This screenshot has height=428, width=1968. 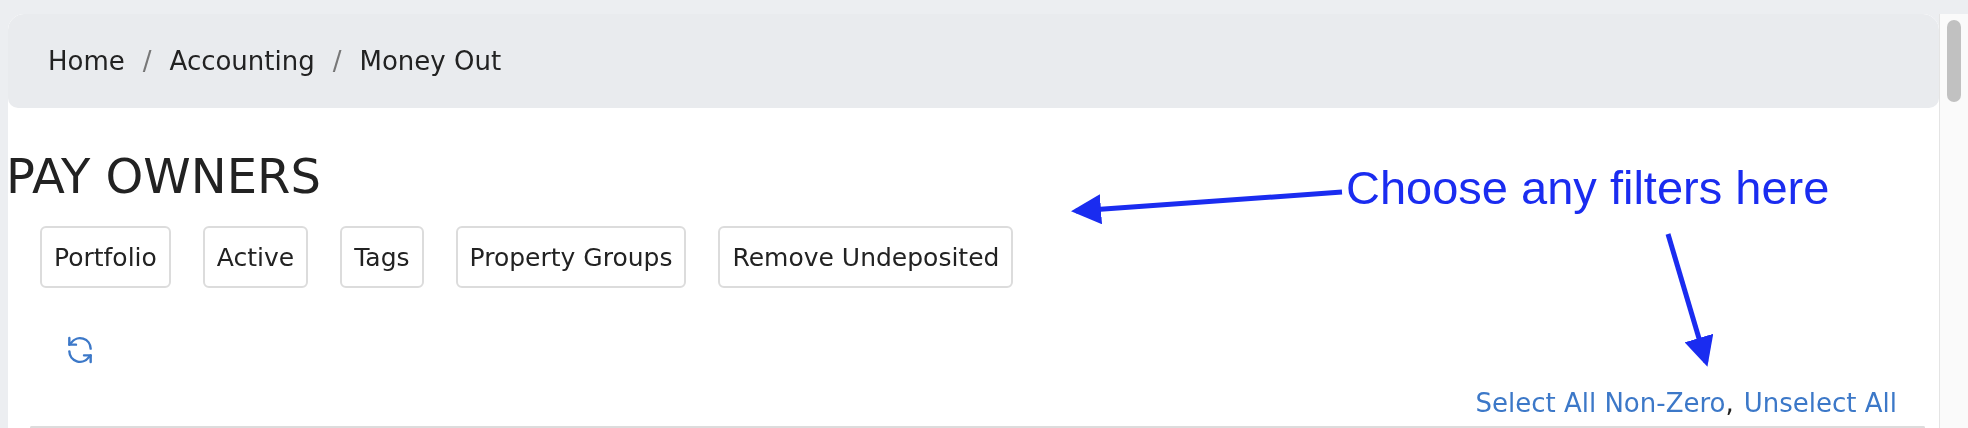 I want to click on filter-button: Property Groups, so click(x=571, y=257).